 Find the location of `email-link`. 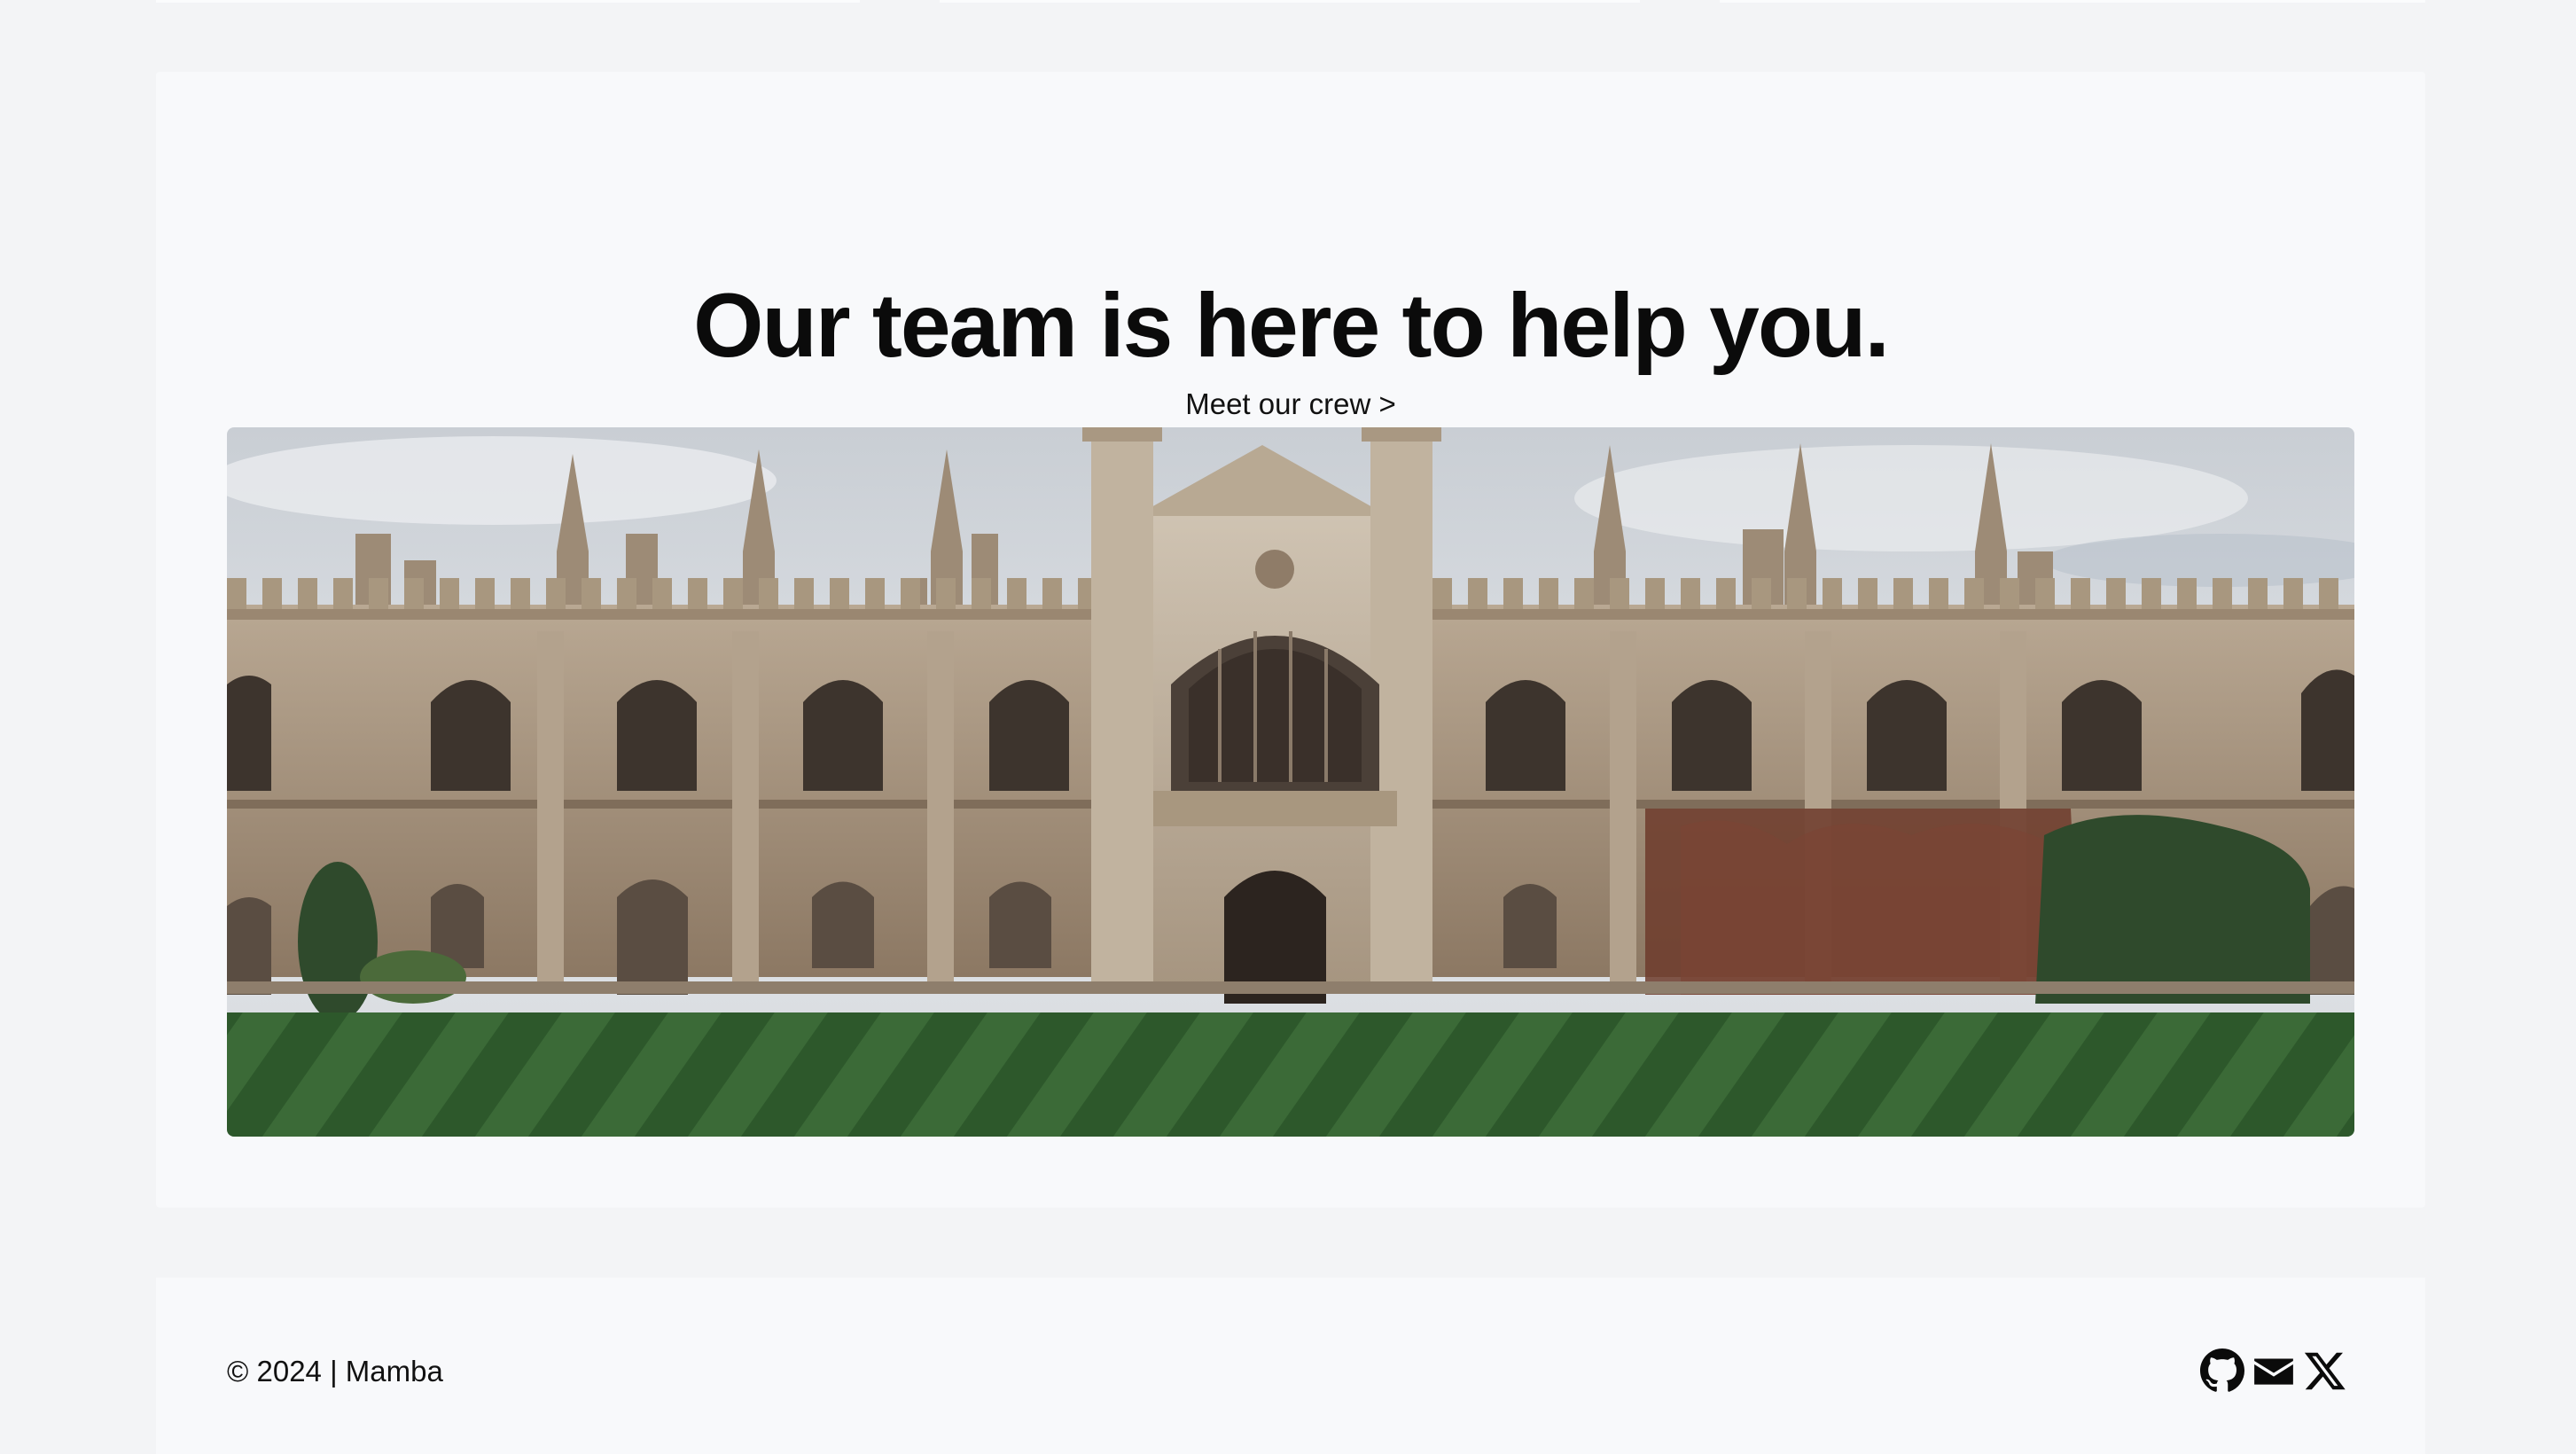

email-link is located at coordinates (2274, 1370).